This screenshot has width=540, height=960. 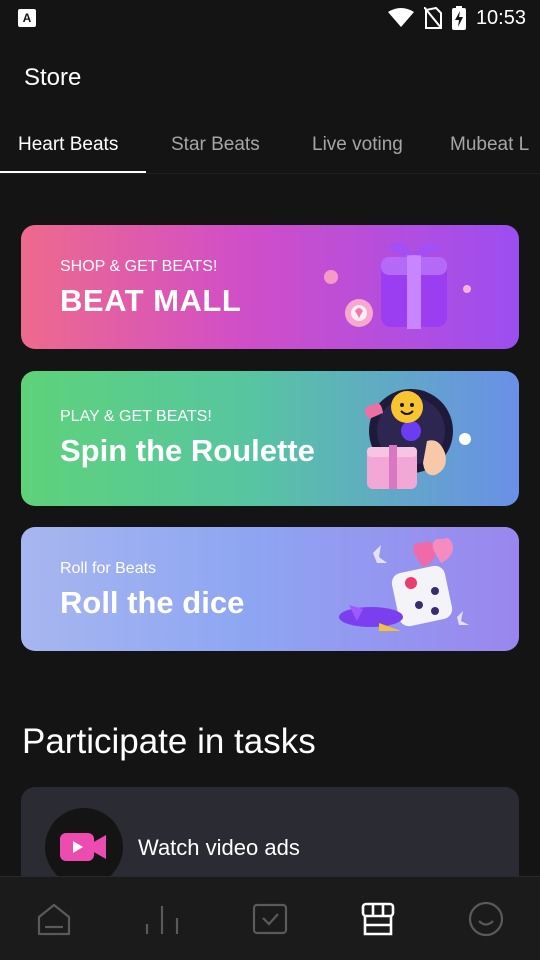 What do you see at coordinates (152, 602) in the screenshot?
I see `card-title: Roll the dice` at bounding box center [152, 602].